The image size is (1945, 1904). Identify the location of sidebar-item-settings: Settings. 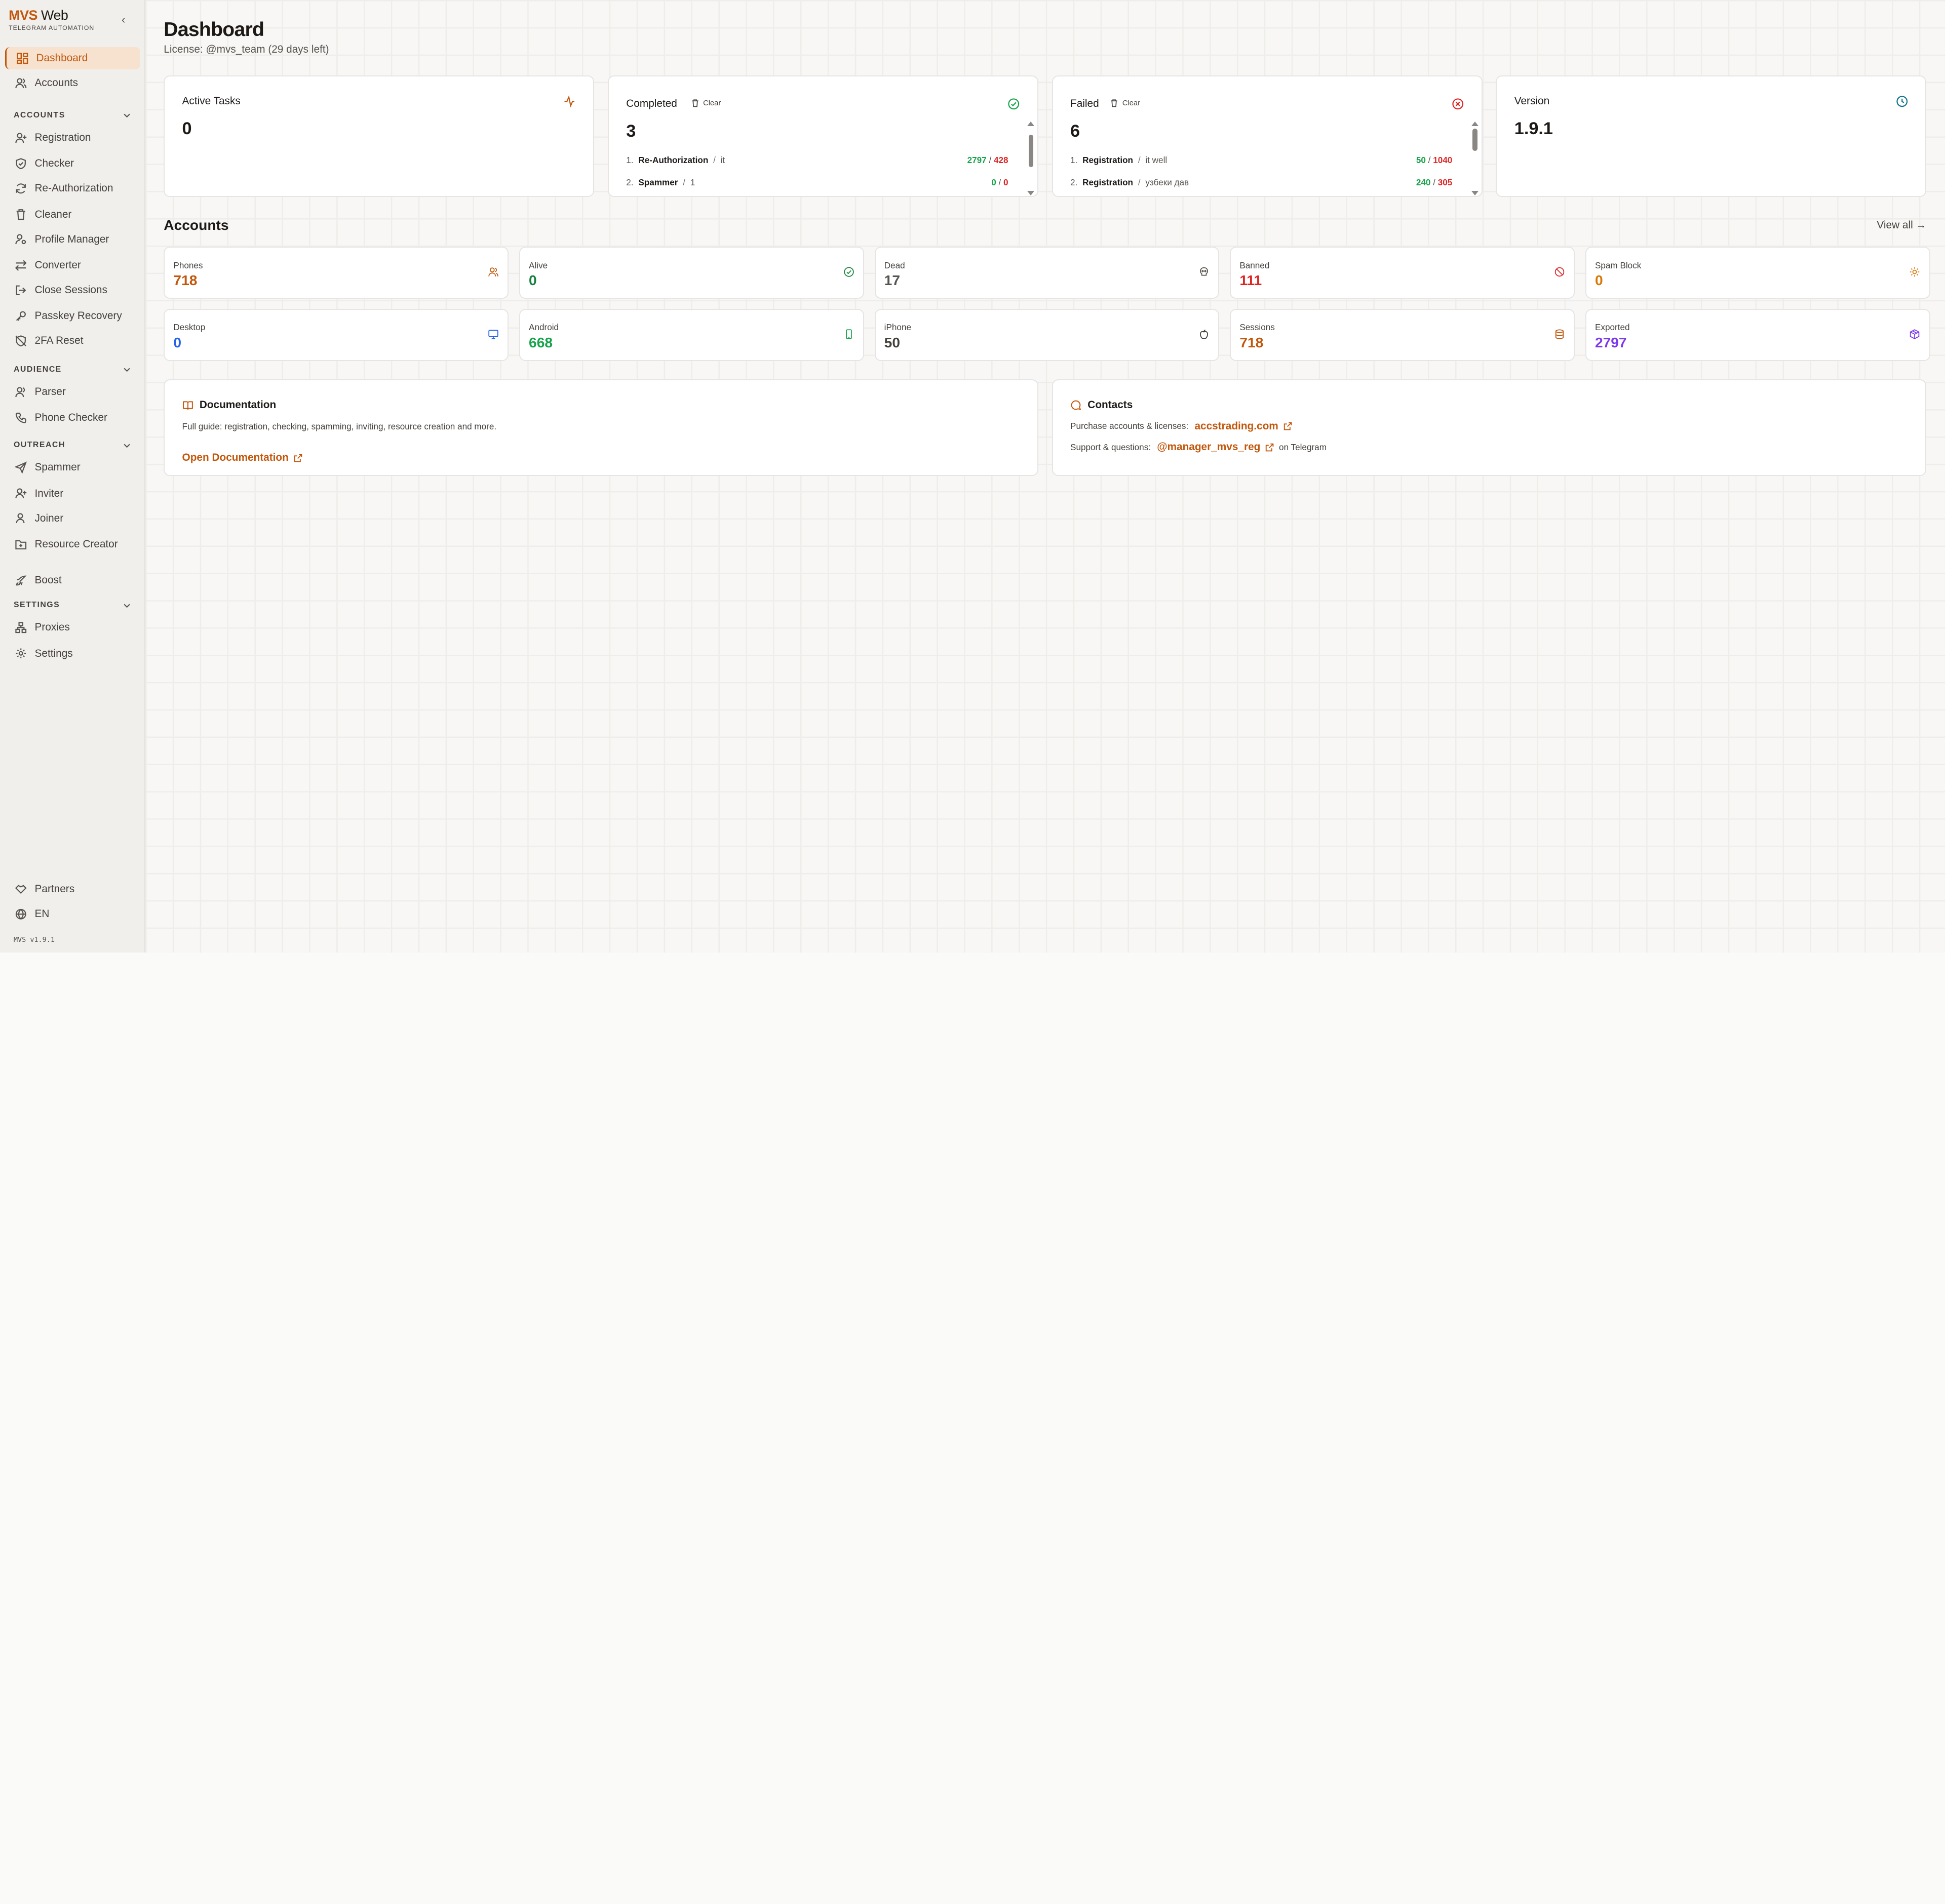
(72, 654).